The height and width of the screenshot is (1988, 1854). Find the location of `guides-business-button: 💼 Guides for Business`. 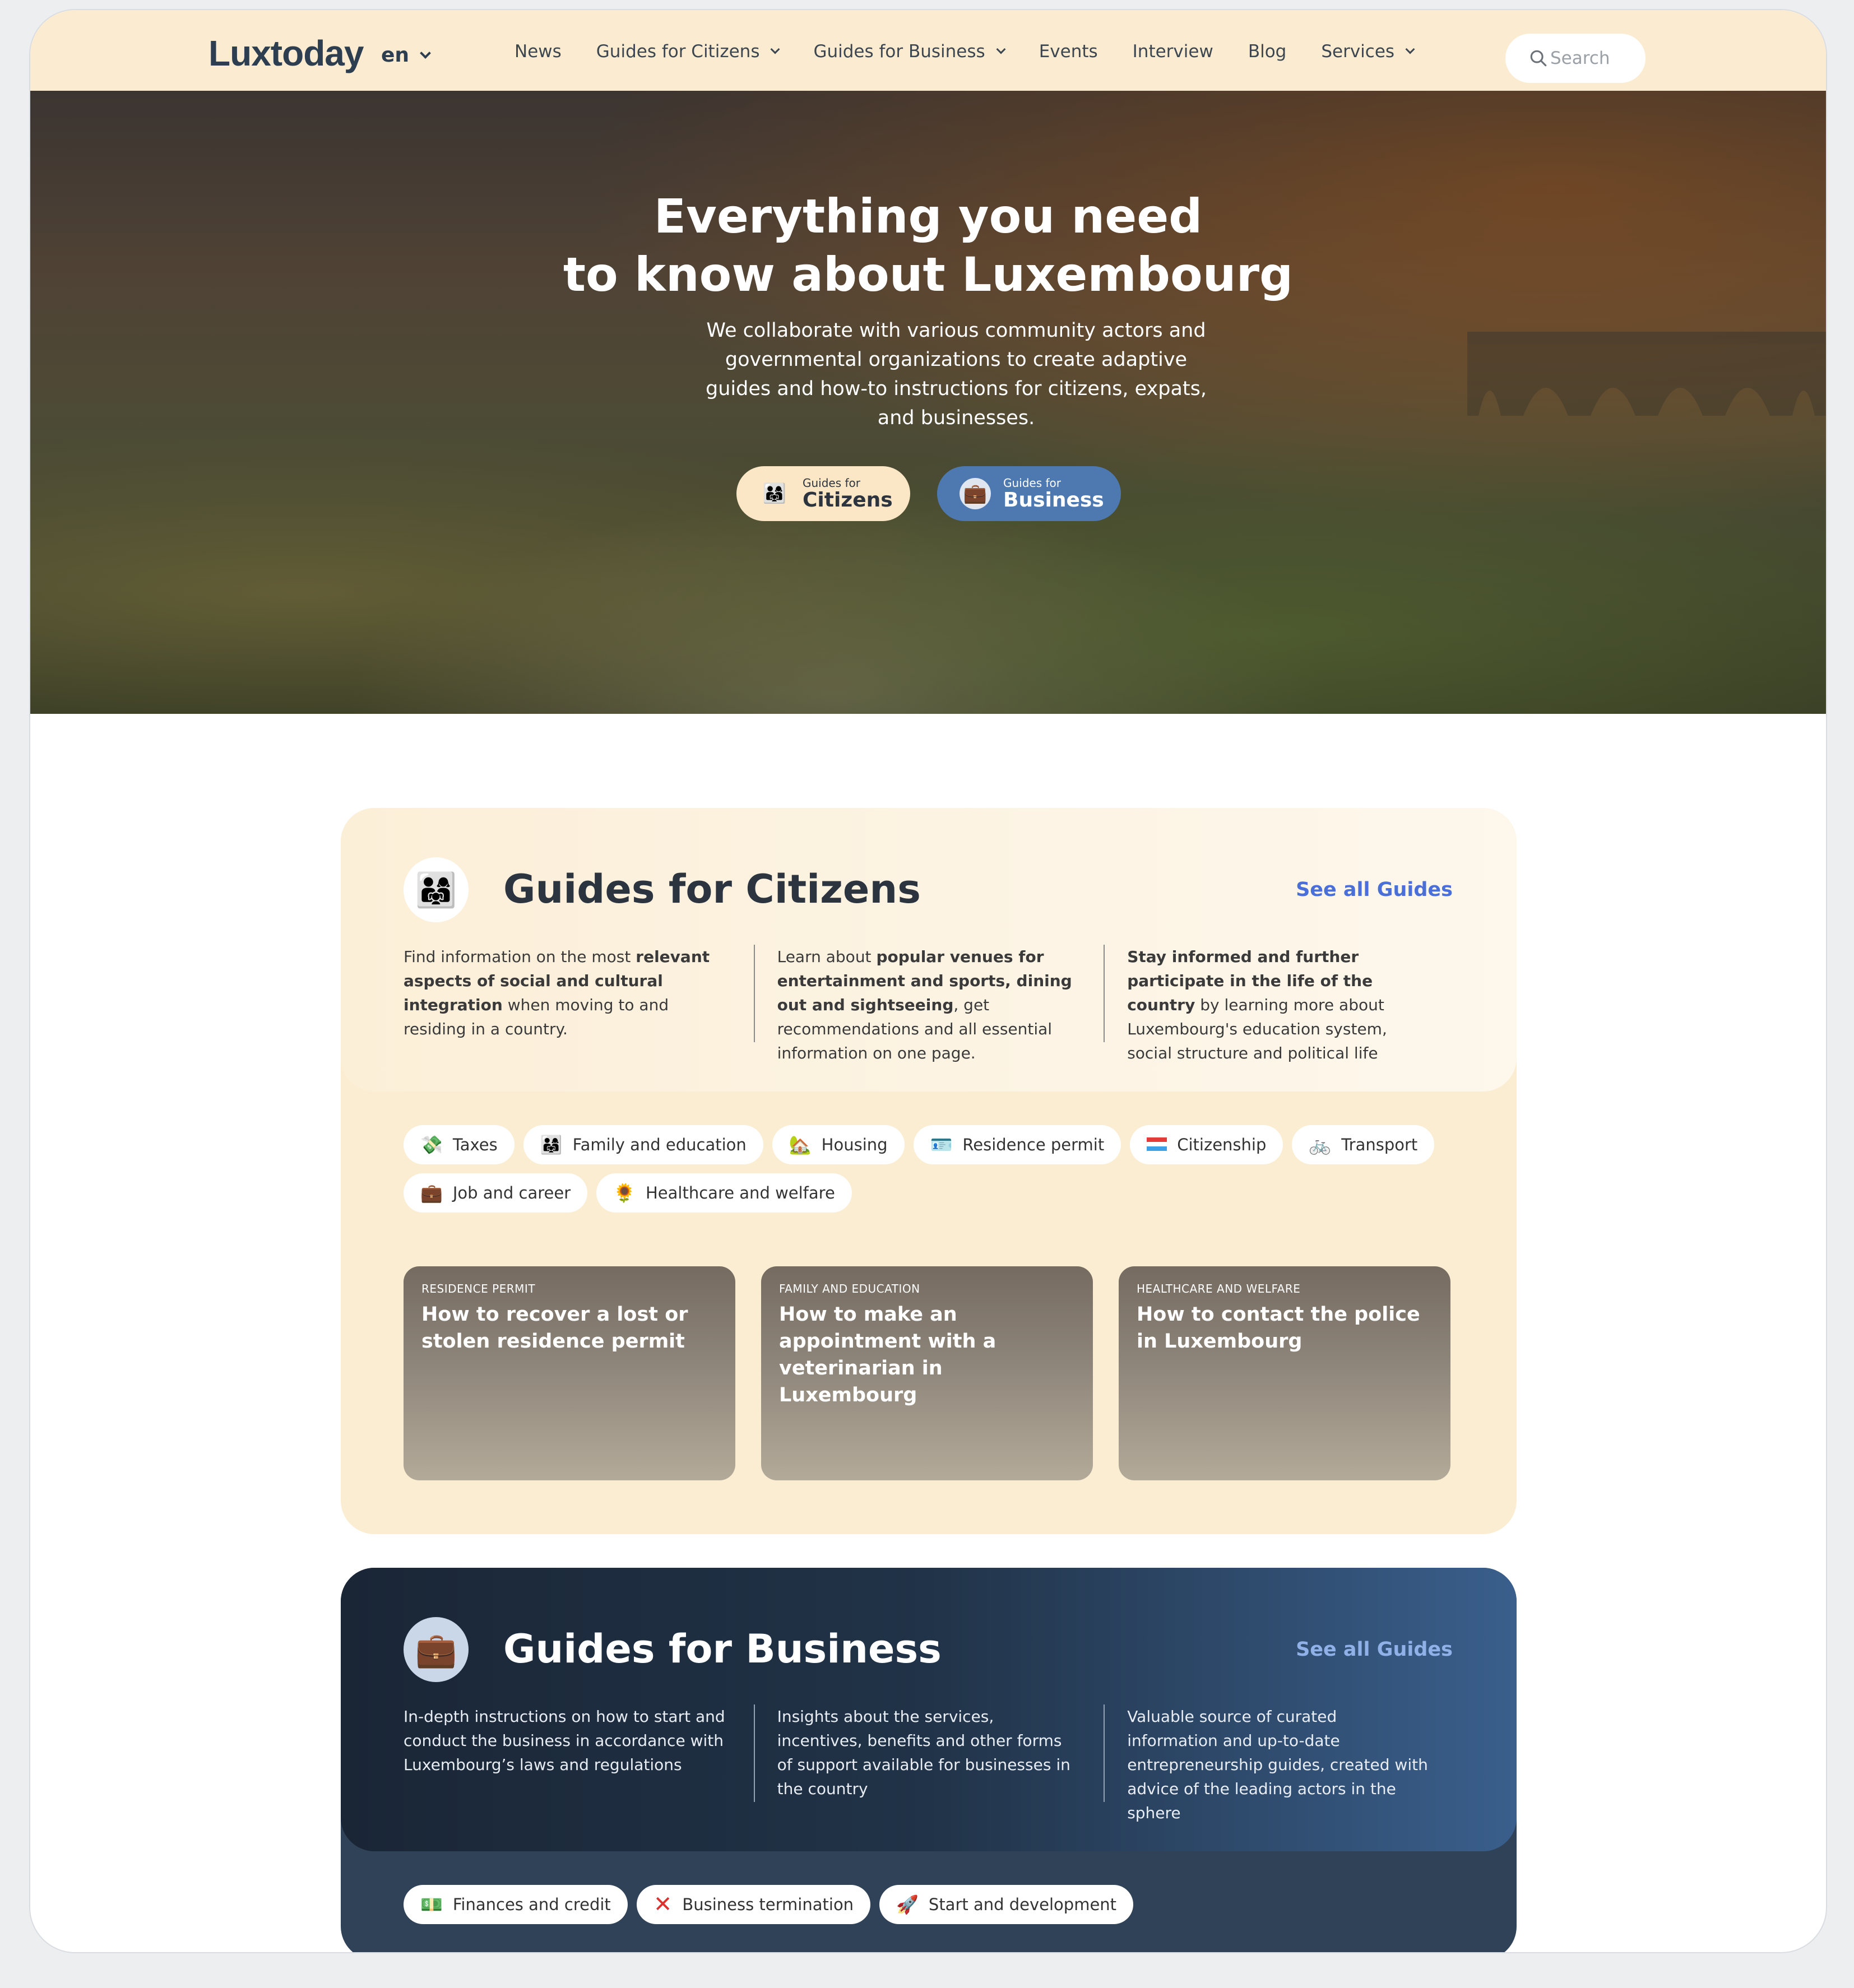

guides-business-button: 💼 Guides for Business is located at coordinates (1029, 493).